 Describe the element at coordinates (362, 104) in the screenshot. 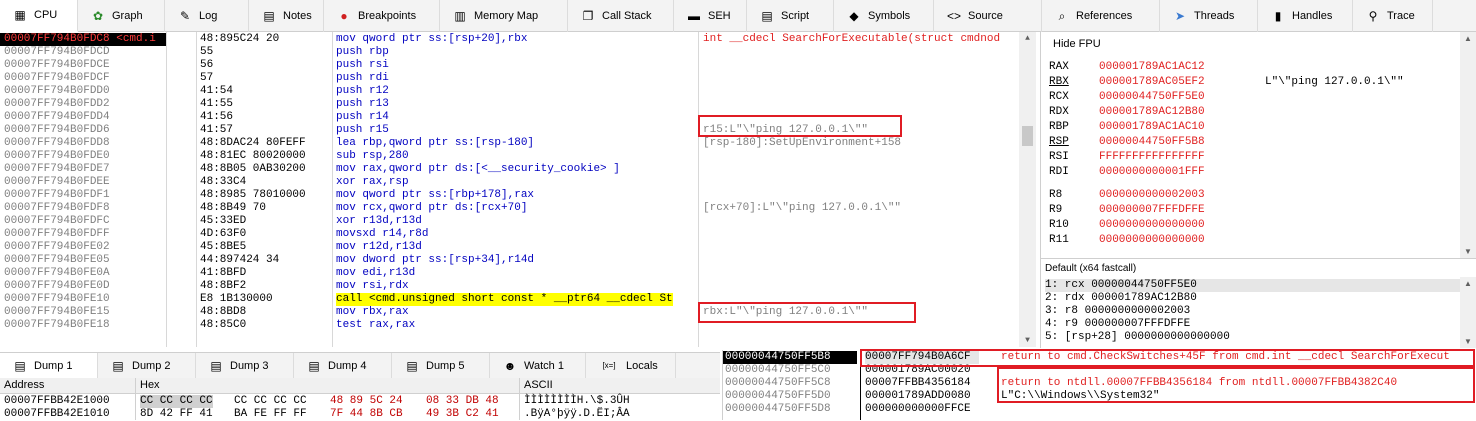

I see `instruction-text: push r13` at that location.